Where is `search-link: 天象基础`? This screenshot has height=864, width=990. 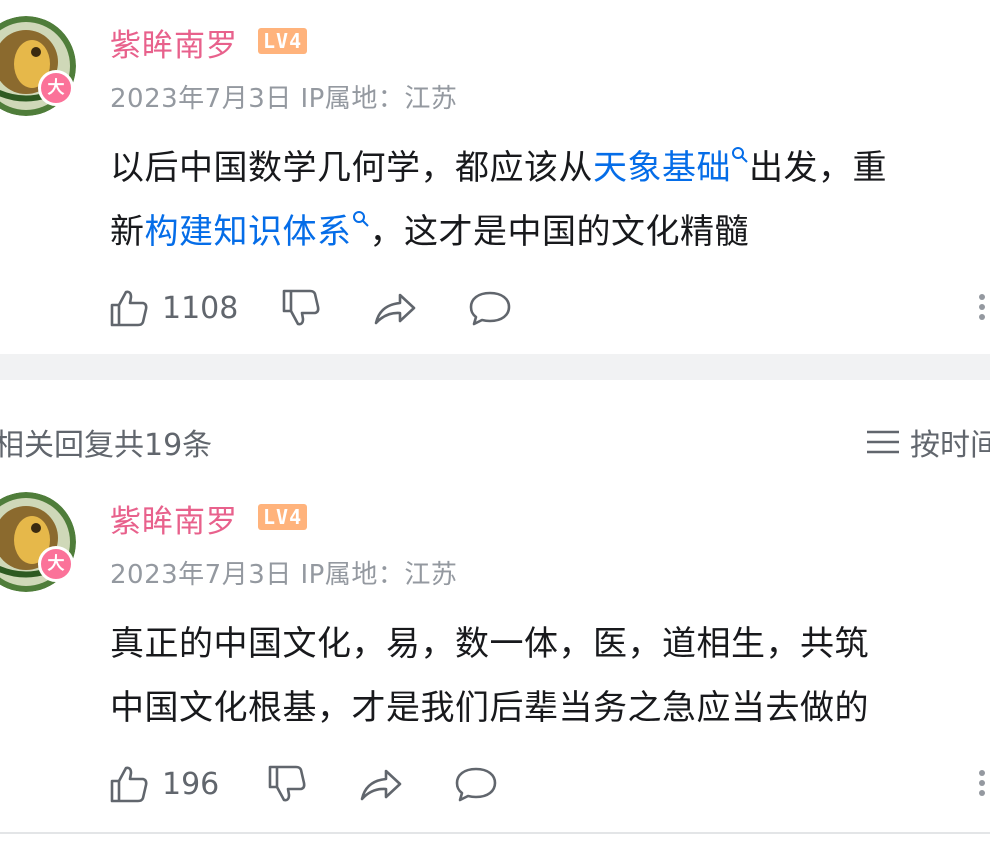
search-link: 天象基础 is located at coordinates (671, 167).